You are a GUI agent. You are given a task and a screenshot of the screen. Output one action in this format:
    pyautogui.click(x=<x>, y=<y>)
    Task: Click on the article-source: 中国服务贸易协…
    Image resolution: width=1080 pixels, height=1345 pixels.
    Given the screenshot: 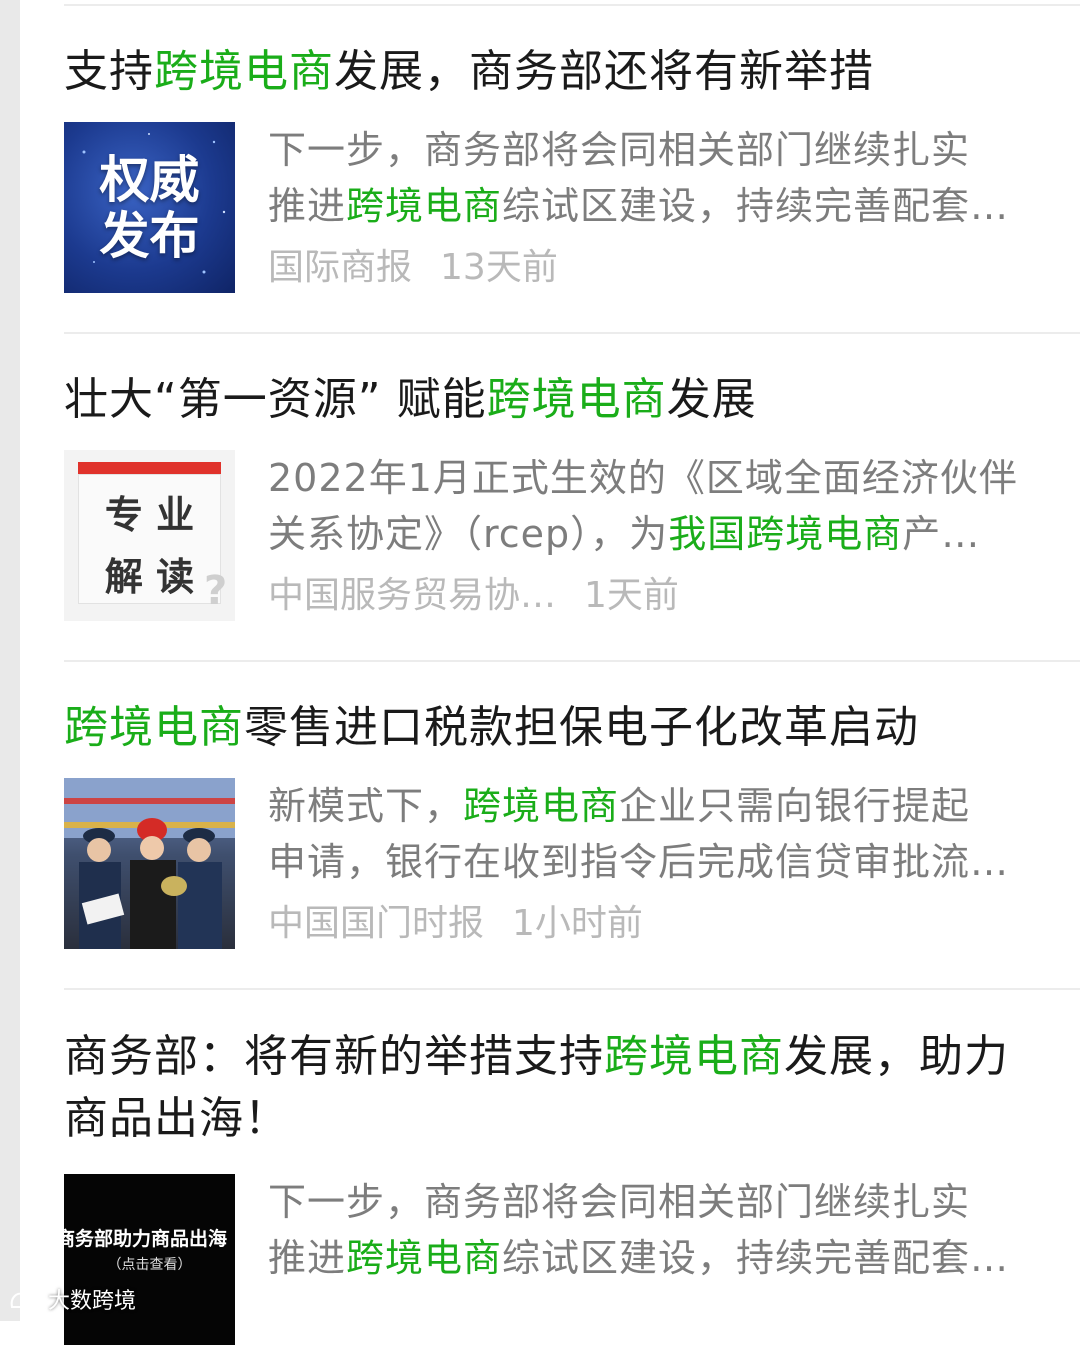 What is the action you would take?
    pyautogui.click(x=412, y=595)
    